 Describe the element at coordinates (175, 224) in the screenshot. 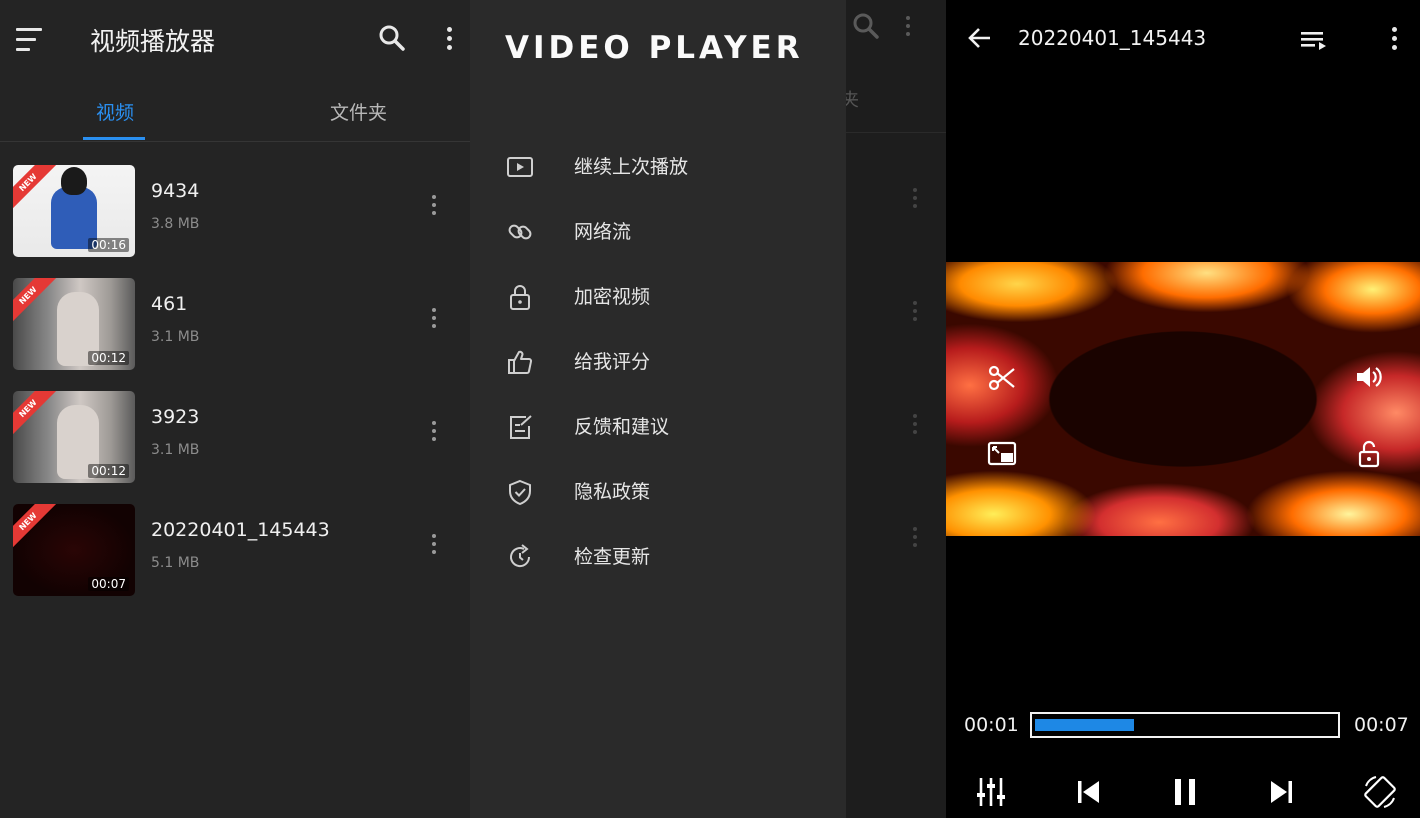

I see `video-size: 3.8 MB` at that location.